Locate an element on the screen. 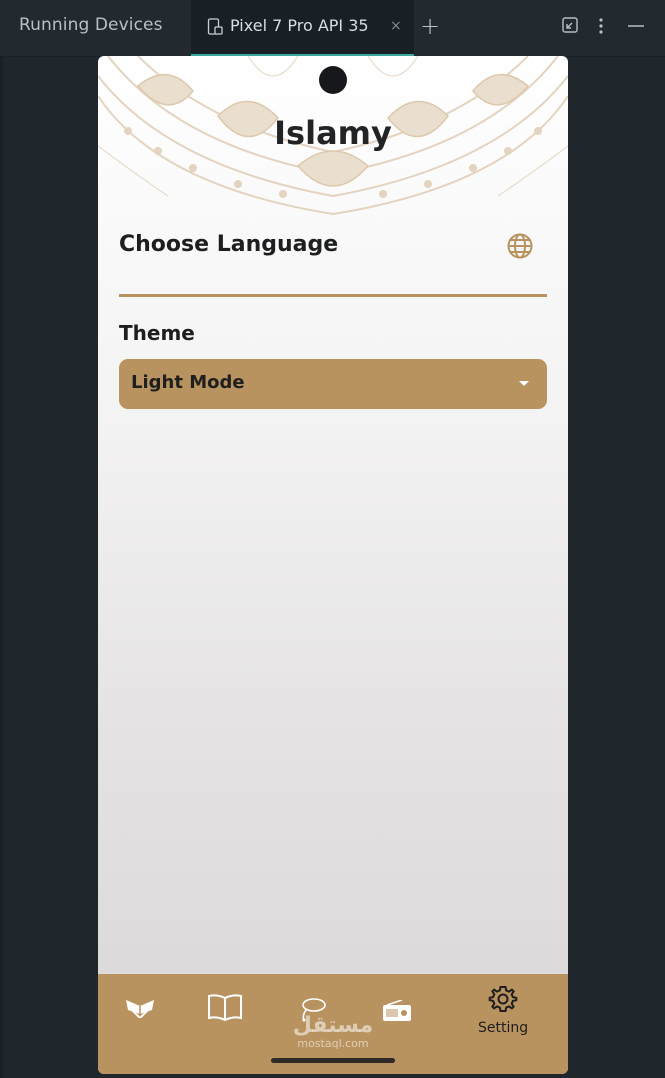 The image size is (665, 1078). bottom-navigation: Setting مستقل mostaql.com is located at coordinates (333, 1024).